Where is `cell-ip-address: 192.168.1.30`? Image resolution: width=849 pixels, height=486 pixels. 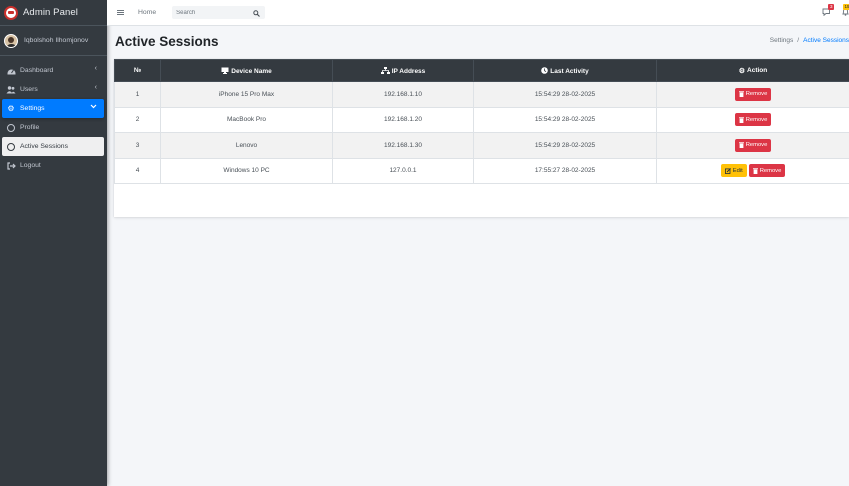
cell-ip-address: 192.168.1.30 is located at coordinates (403, 145).